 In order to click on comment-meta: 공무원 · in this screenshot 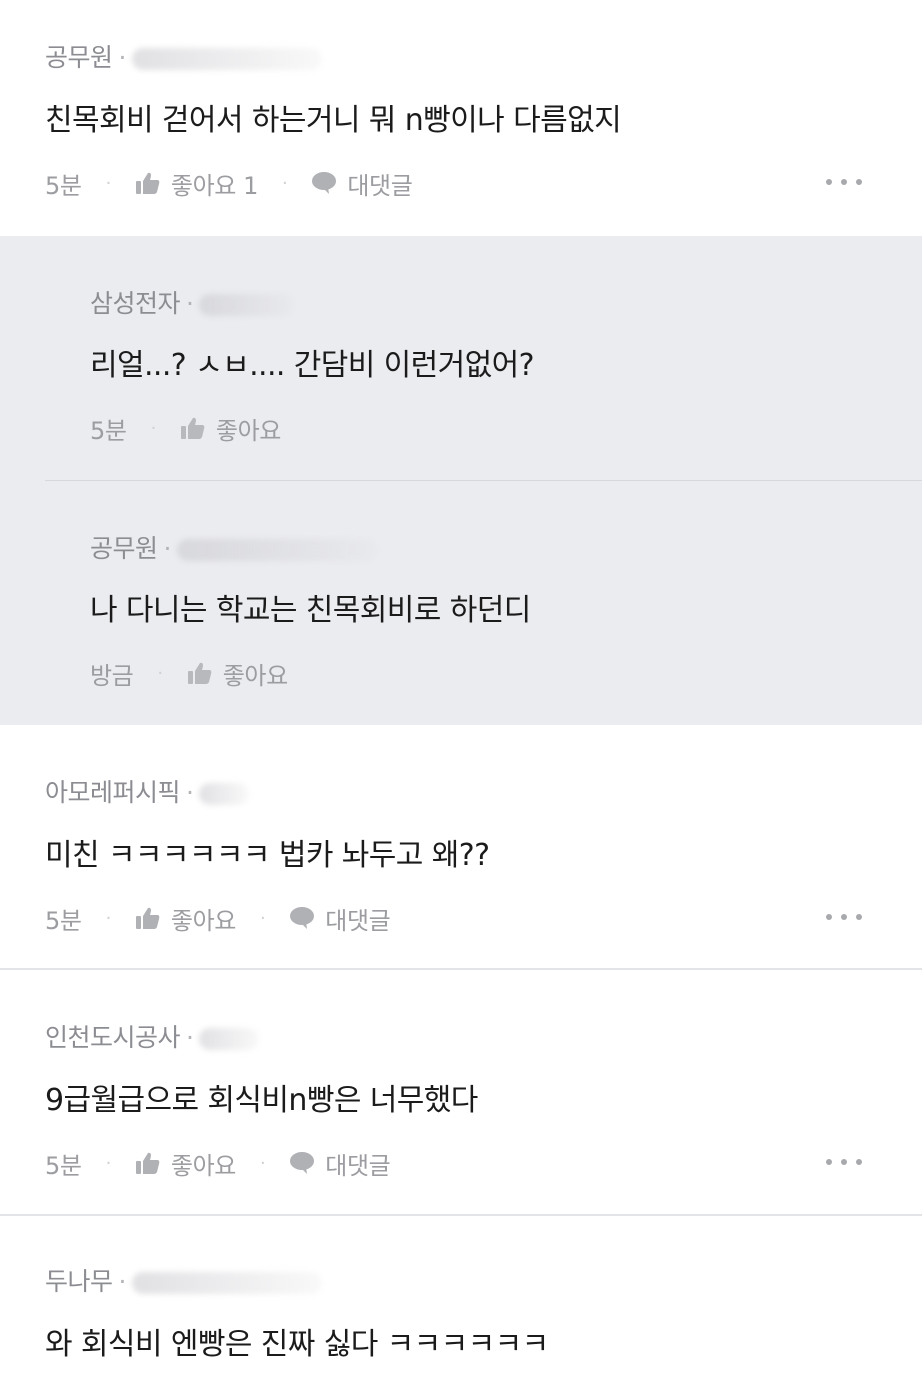, I will do `click(183, 56)`.